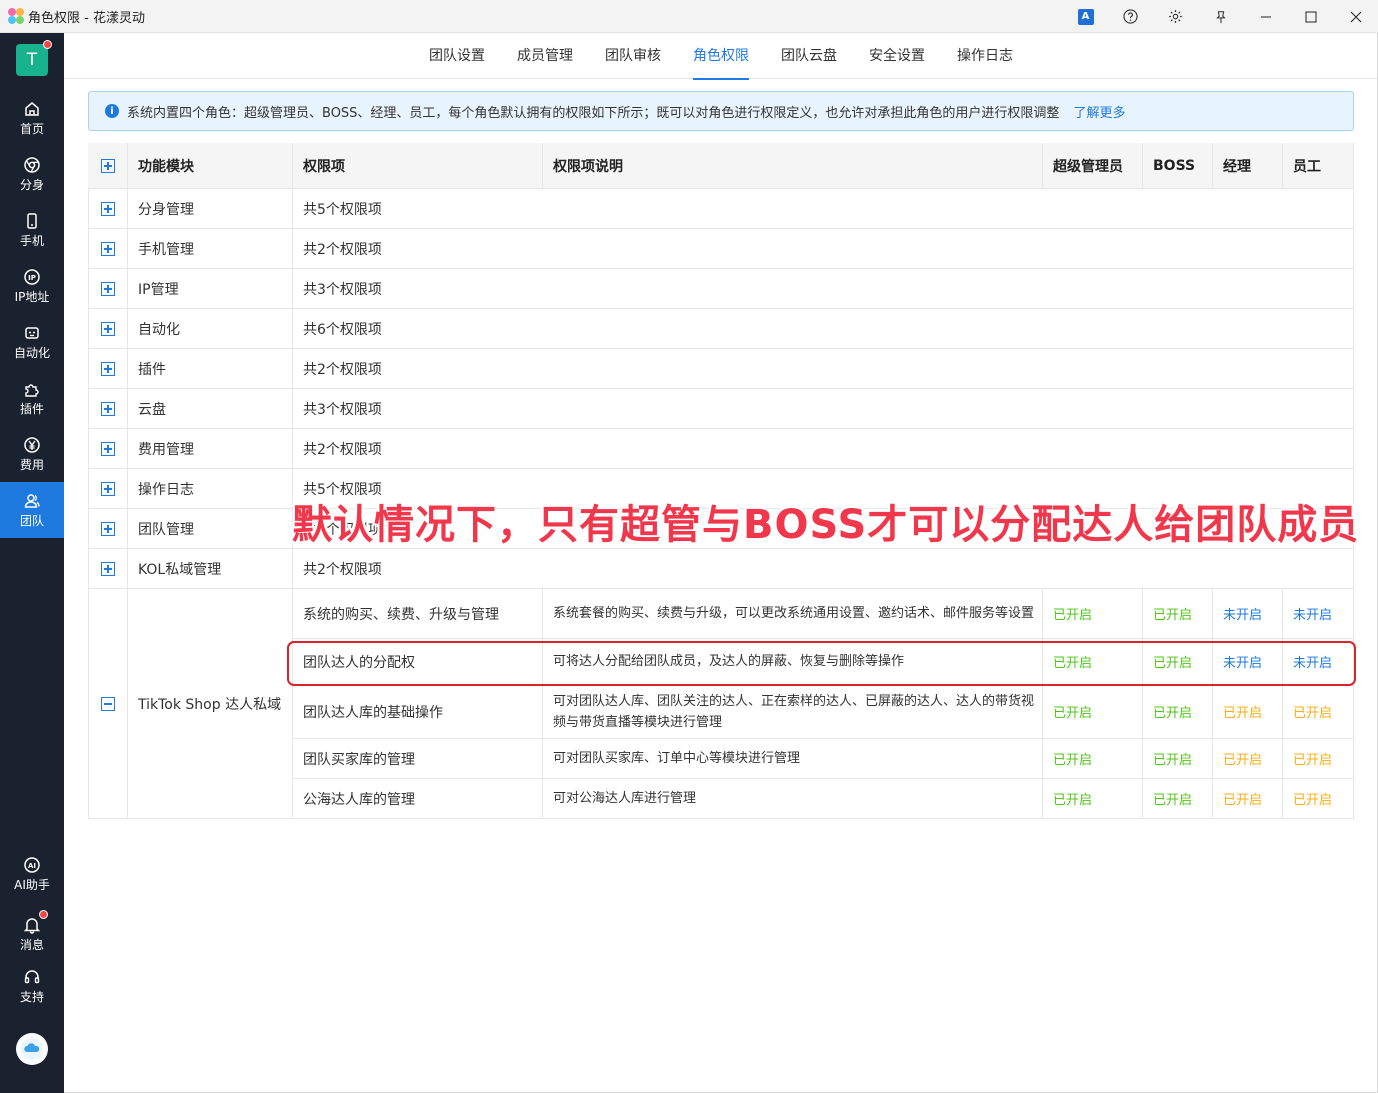 This screenshot has width=1378, height=1093. What do you see at coordinates (418, 166) in the screenshot?
I see `header-item: 权限项` at bounding box center [418, 166].